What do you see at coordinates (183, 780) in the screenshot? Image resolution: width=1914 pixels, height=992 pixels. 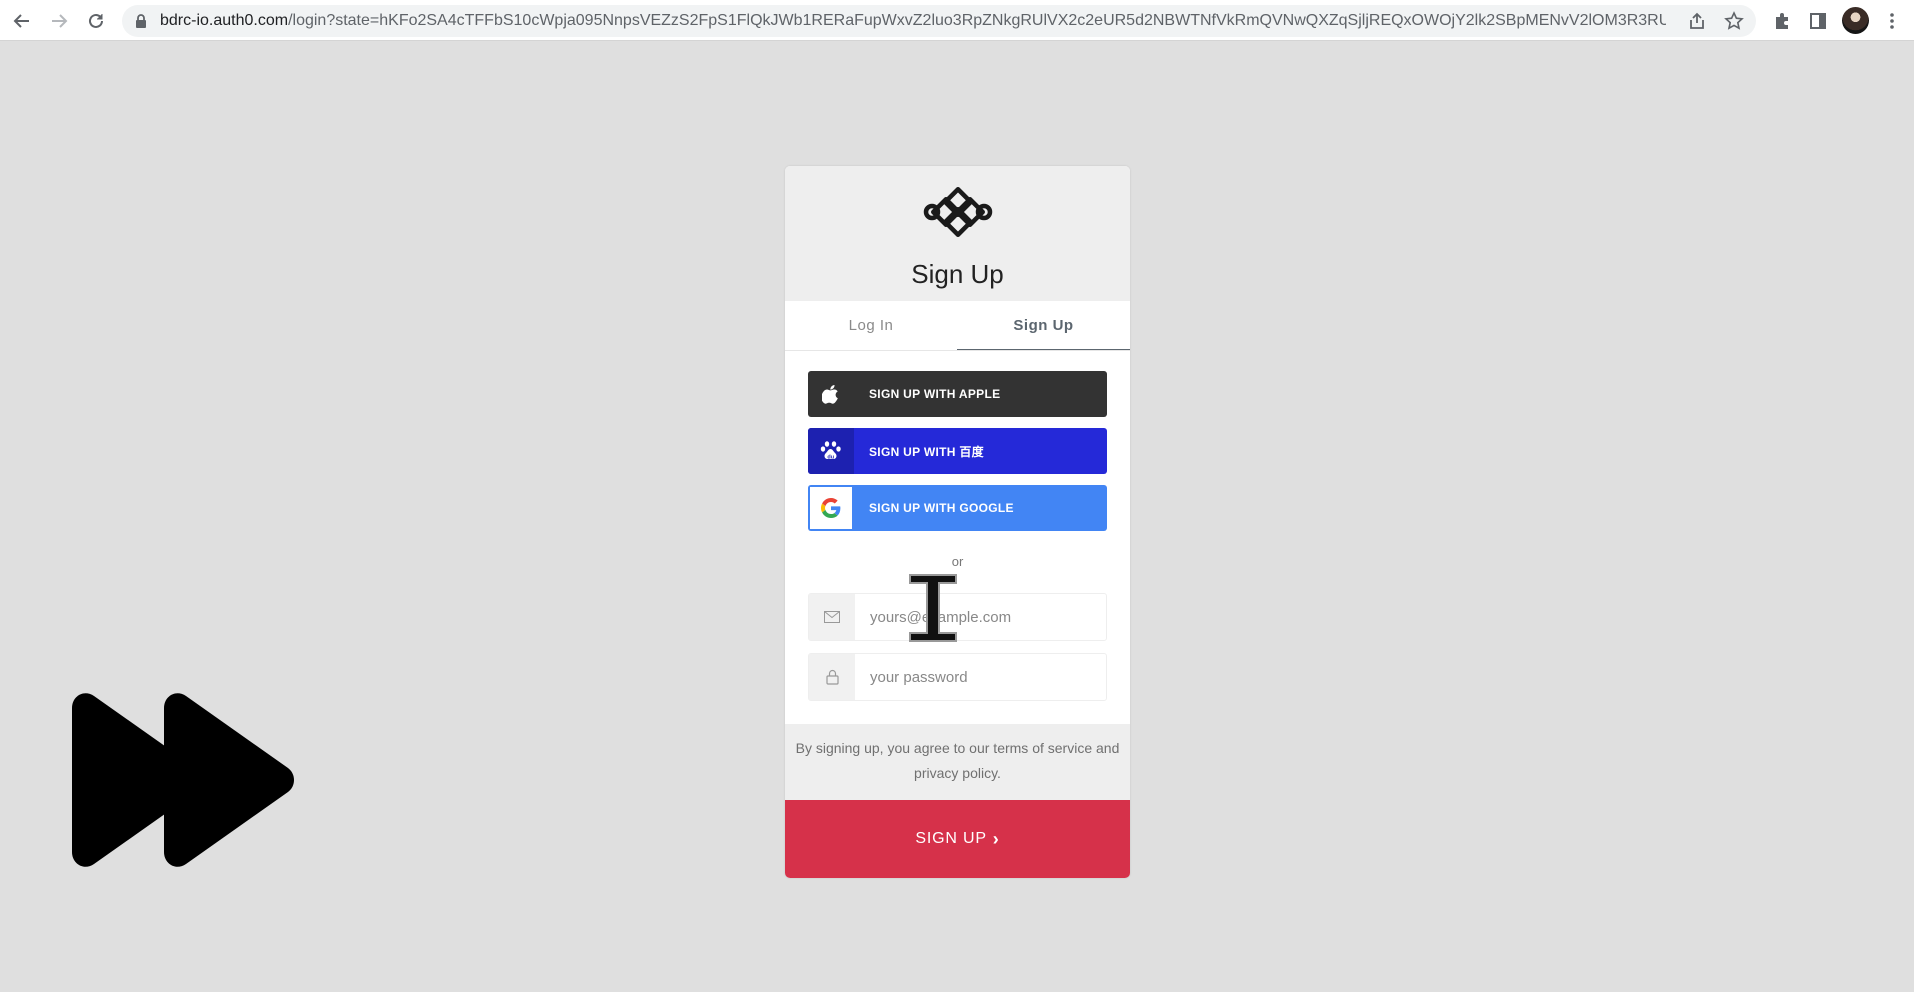 I see `fast-forward-icon` at bounding box center [183, 780].